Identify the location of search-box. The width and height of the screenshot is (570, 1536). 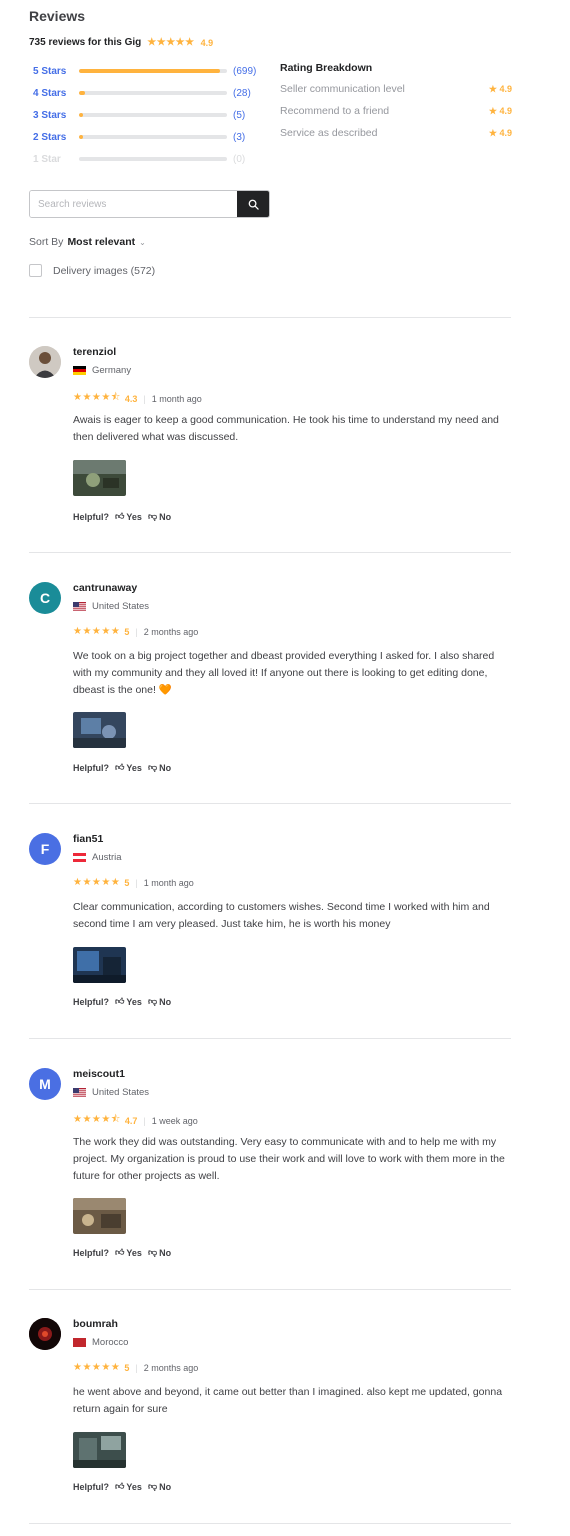
(149, 204).